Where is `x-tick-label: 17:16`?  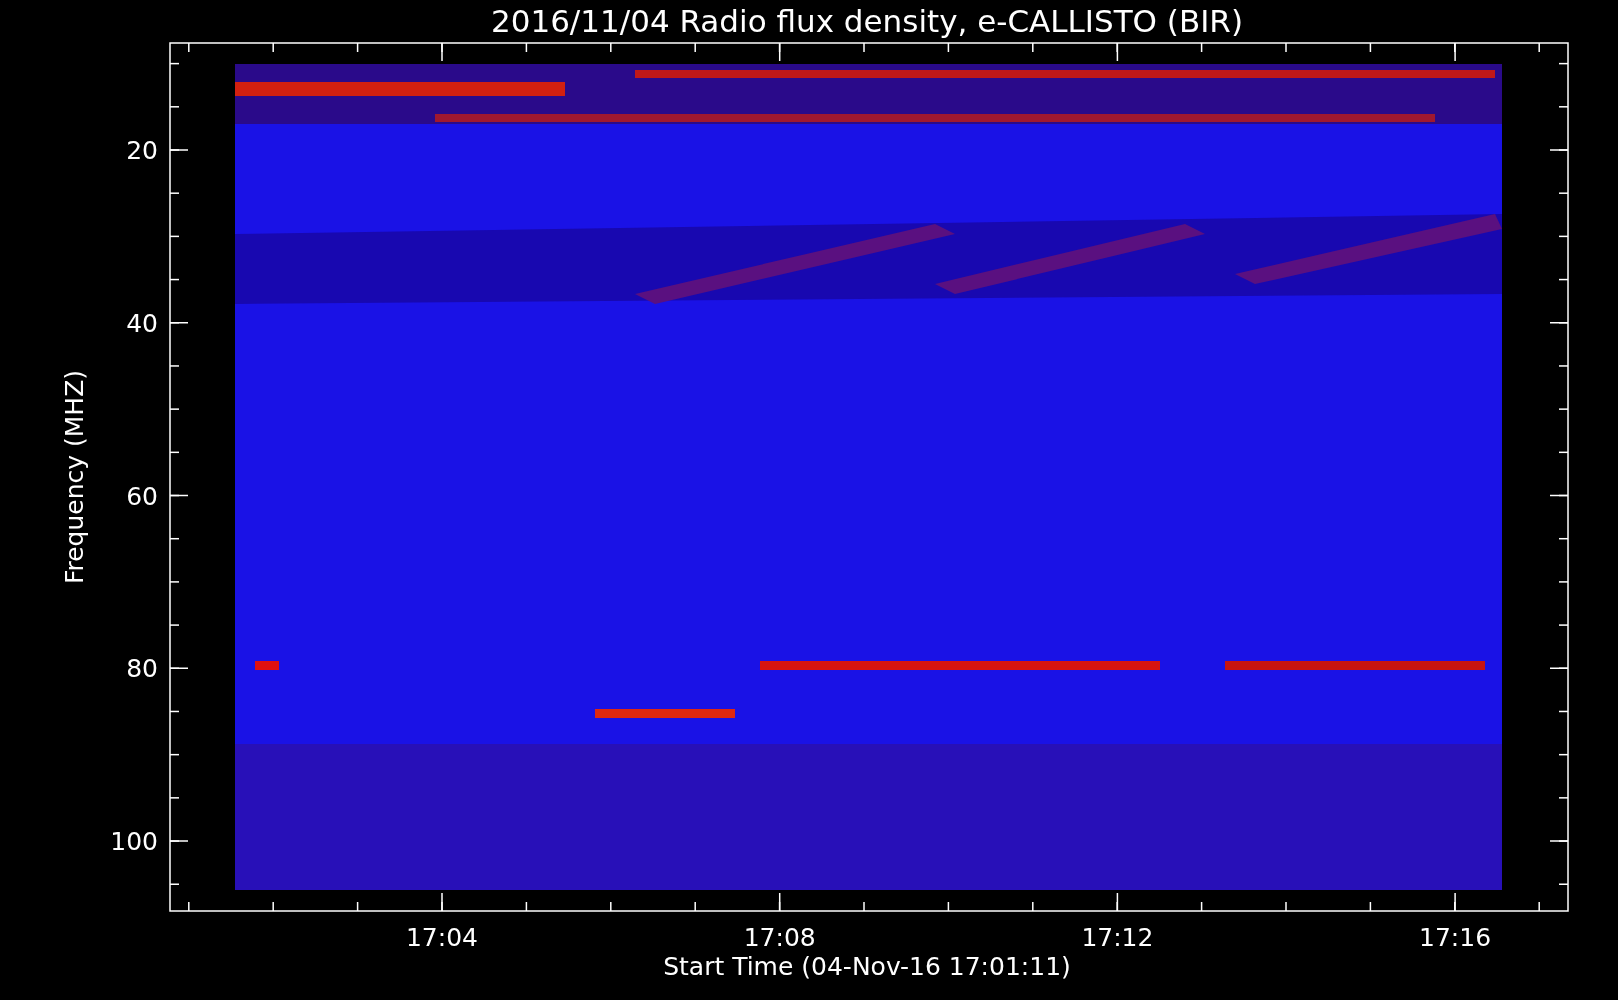
x-tick-label: 17:16 is located at coordinates (1455, 937).